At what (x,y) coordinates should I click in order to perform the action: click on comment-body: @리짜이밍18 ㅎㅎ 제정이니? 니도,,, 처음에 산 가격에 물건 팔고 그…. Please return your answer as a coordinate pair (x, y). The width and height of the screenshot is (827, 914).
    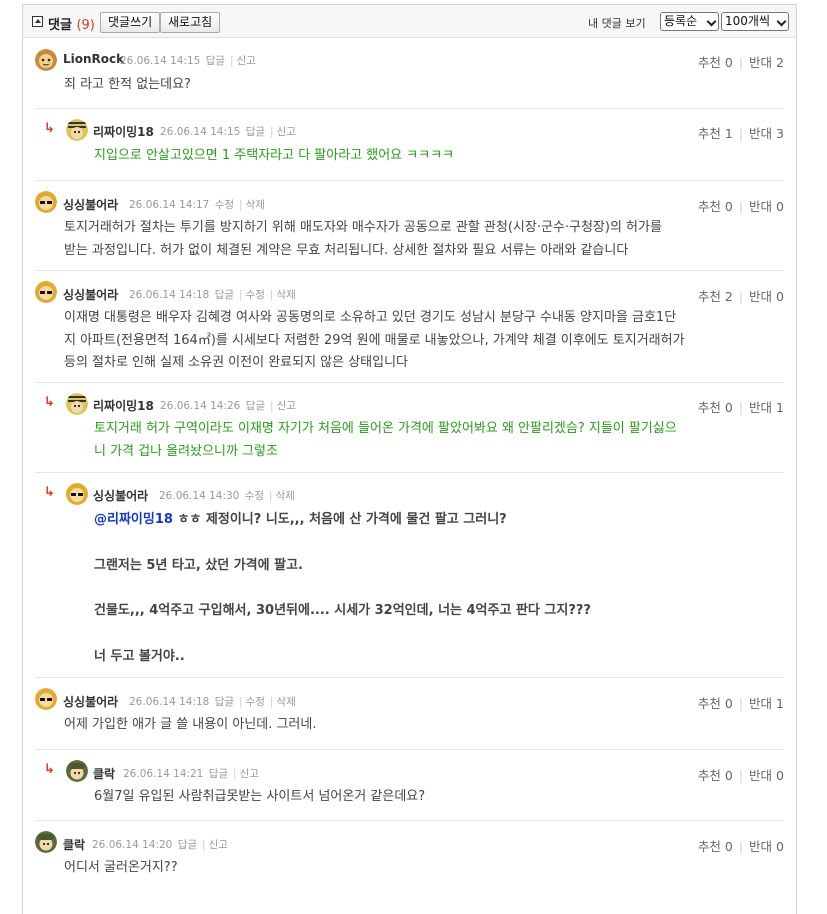
    Looking at the image, I should click on (431, 588).